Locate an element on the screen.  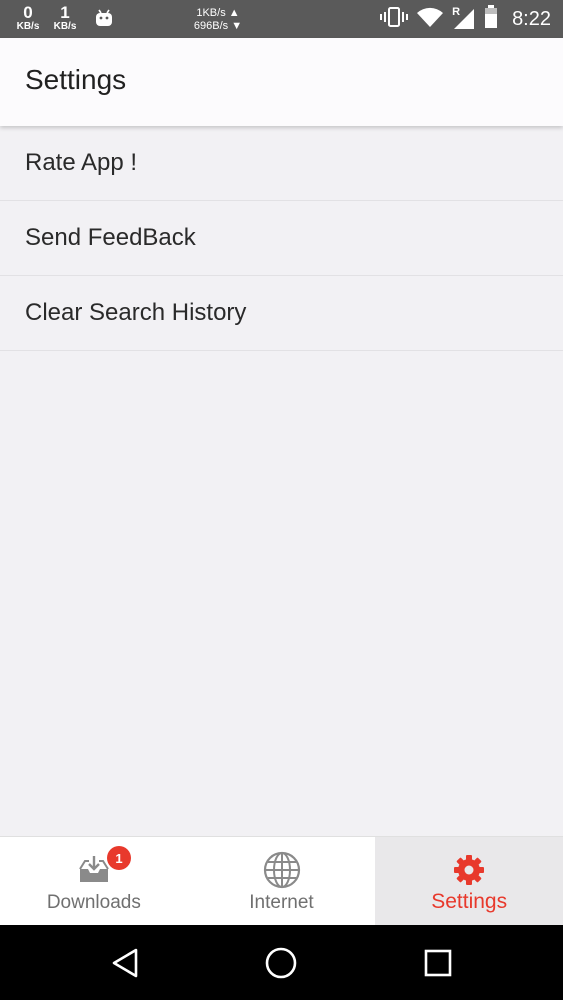
clear-search-history-item: Clear Search History is located at coordinates (281, 313).